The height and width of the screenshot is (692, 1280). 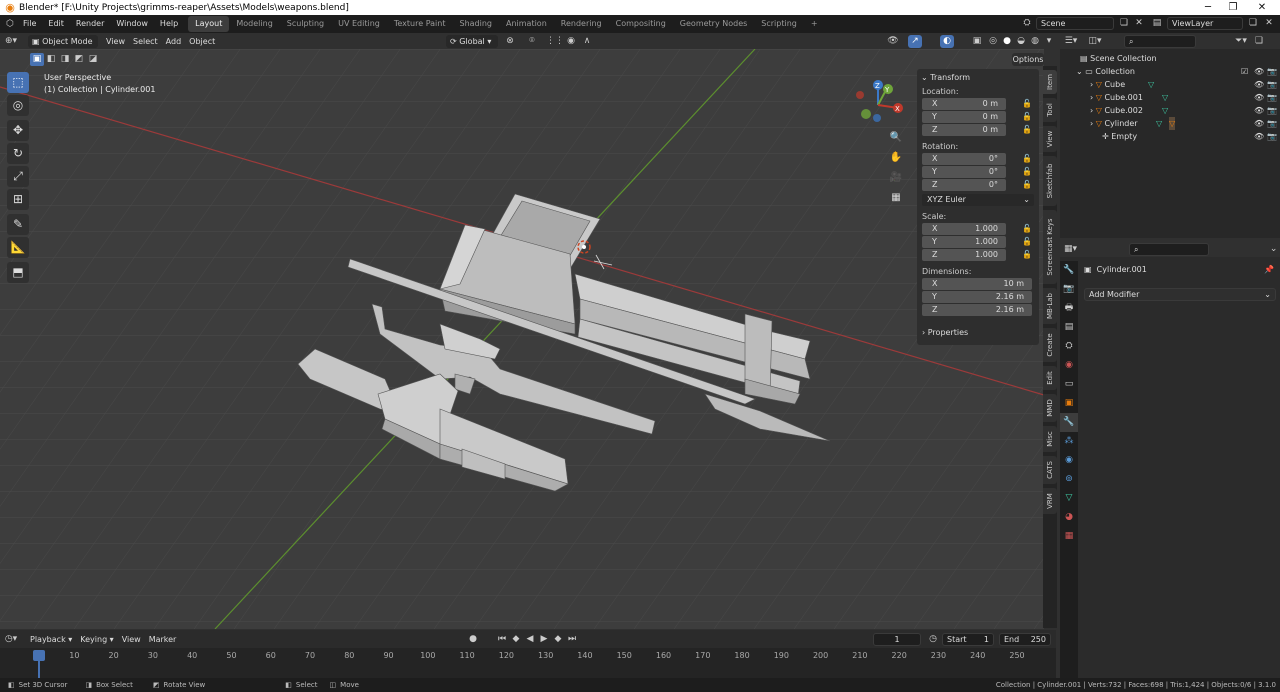 What do you see at coordinates (587, 41) in the screenshot?
I see `falloff-icon: ∧` at bounding box center [587, 41].